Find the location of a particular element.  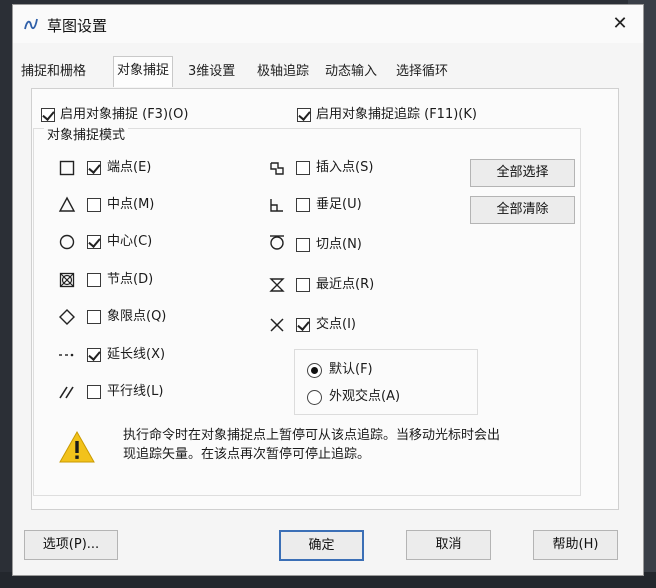

midpoint-triangle-icon is located at coordinates (67, 204).